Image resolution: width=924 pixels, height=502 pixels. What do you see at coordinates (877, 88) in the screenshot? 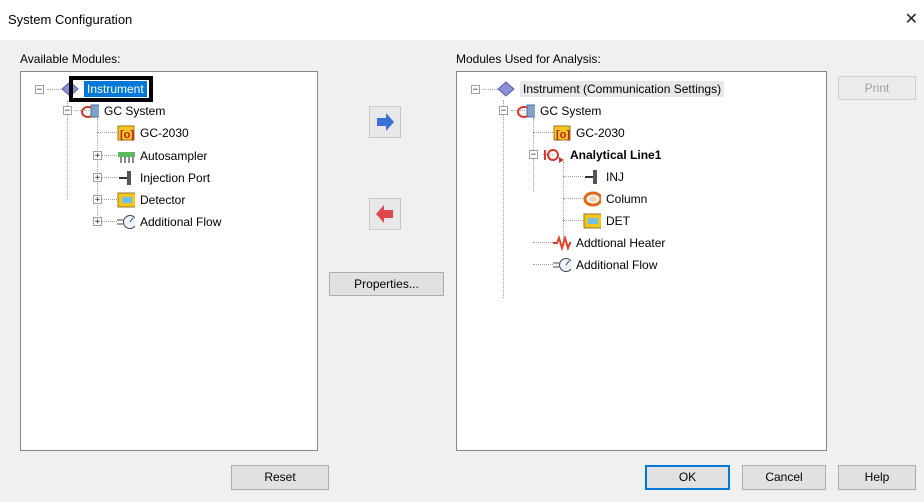
I see `print-button: Print` at bounding box center [877, 88].